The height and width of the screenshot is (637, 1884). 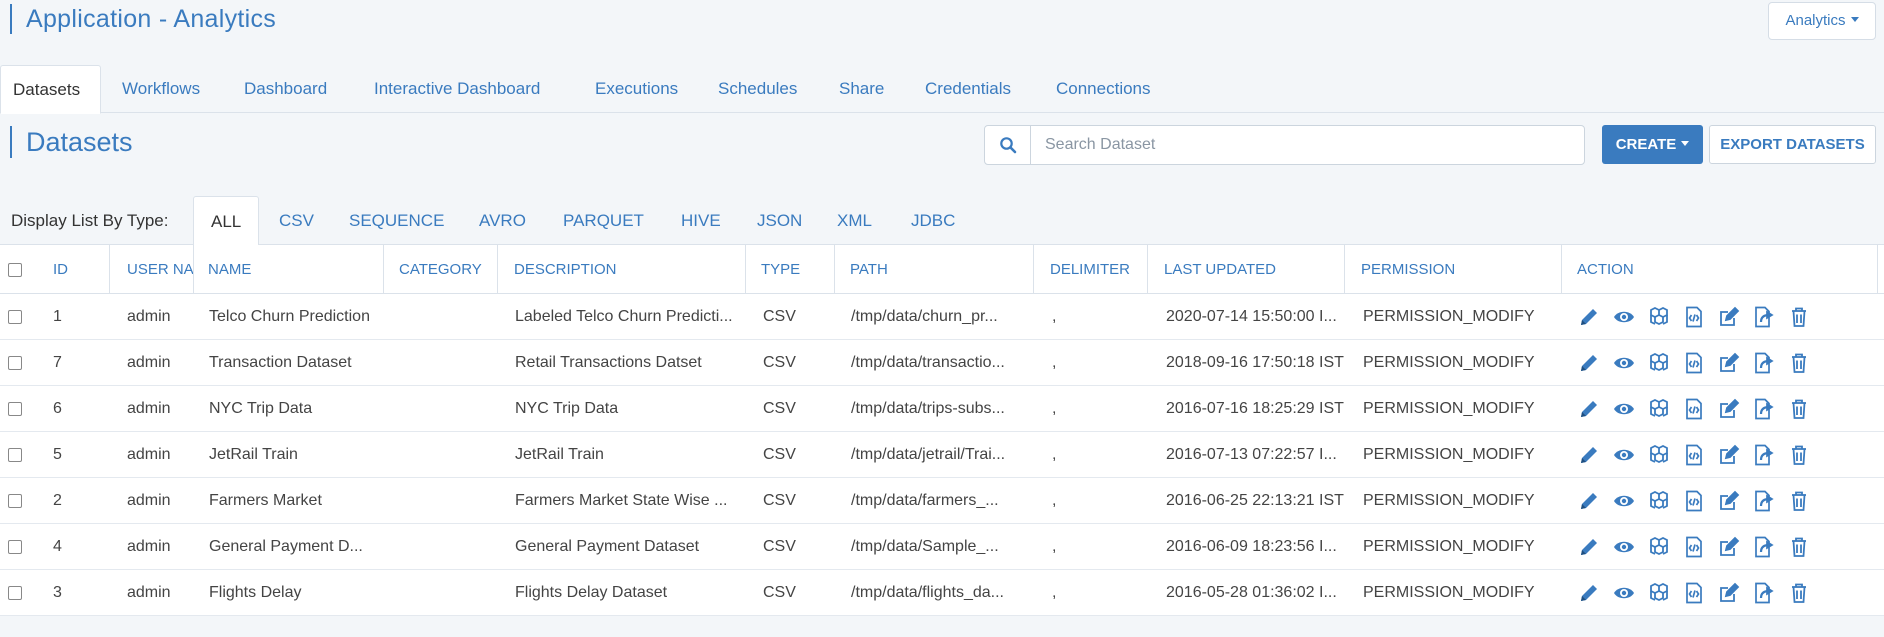 I want to click on col-permission: PERMISSION, so click(x=1457, y=269).